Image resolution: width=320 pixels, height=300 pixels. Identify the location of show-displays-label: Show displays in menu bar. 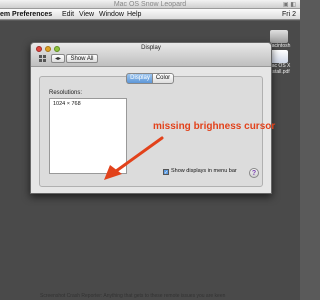
(204, 171).